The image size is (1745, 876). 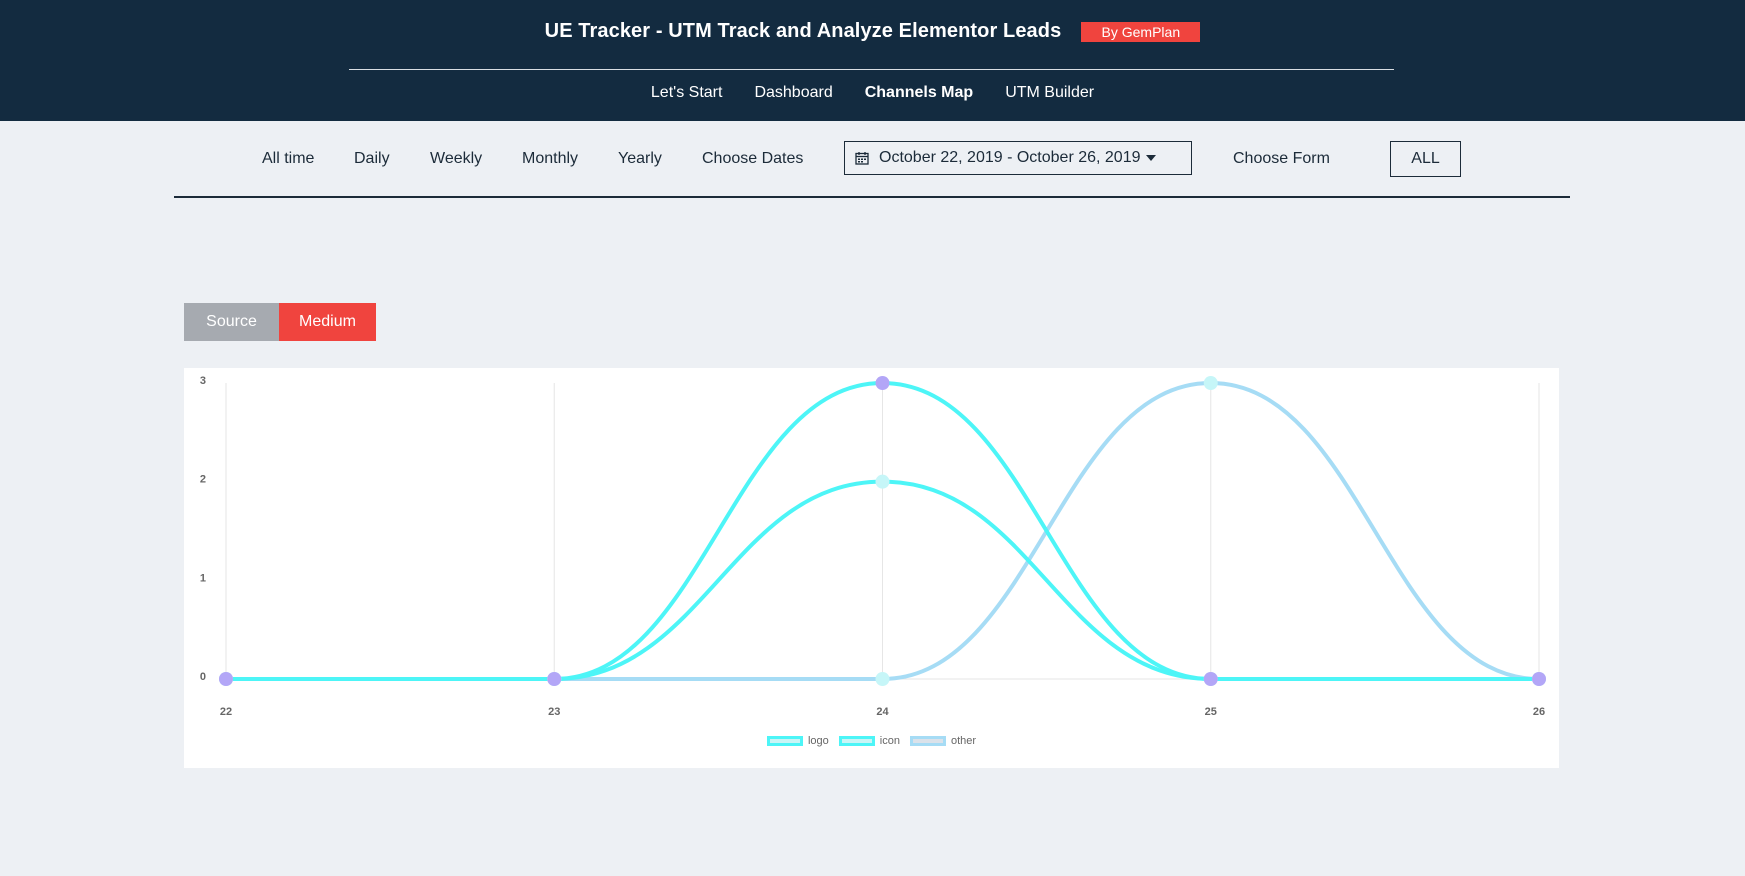 What do you see at coordinates (872, 197) in the screenshot?
I see `filter-divider` at bounding box center [872, 197].